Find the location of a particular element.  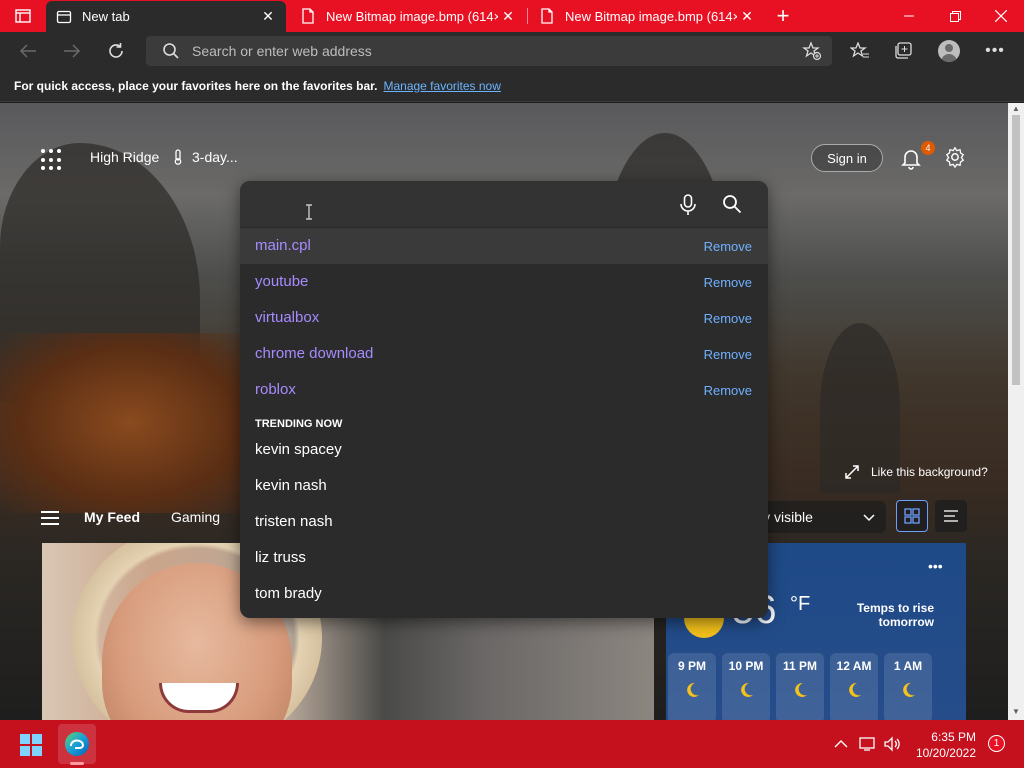

navigation-bar: ••• is located at coordinates (512, 51).